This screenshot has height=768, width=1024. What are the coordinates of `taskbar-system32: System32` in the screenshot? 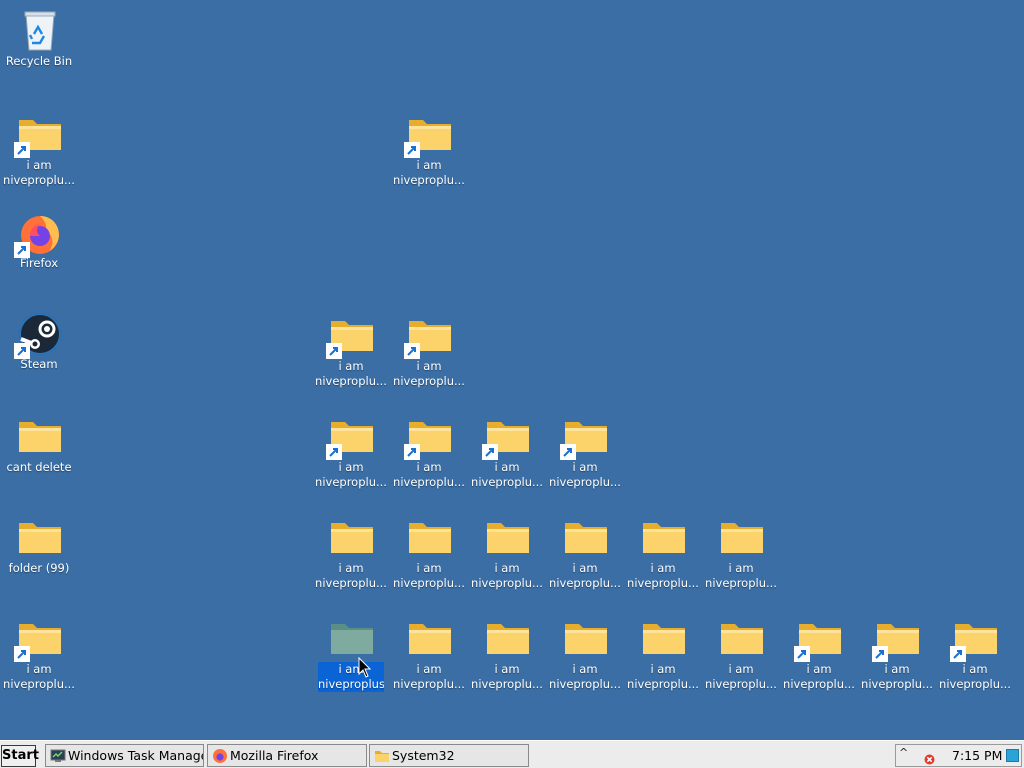 It's located at (449, 755).